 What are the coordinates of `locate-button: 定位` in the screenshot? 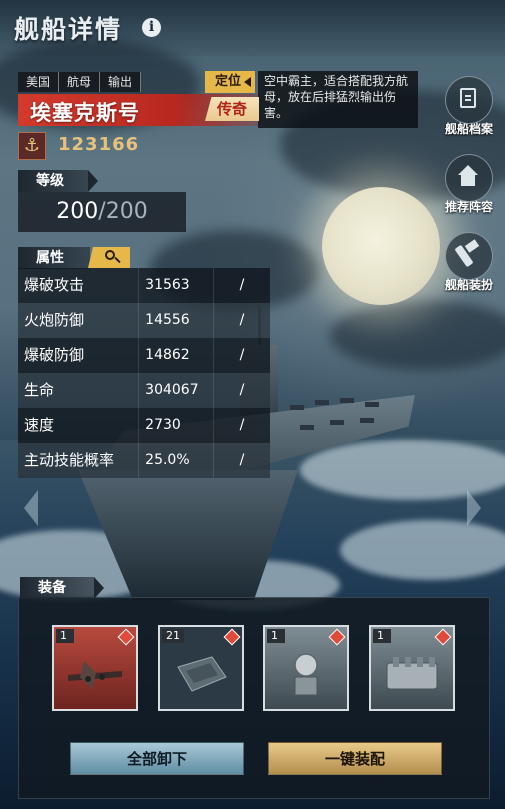 It's located at (230, 82).